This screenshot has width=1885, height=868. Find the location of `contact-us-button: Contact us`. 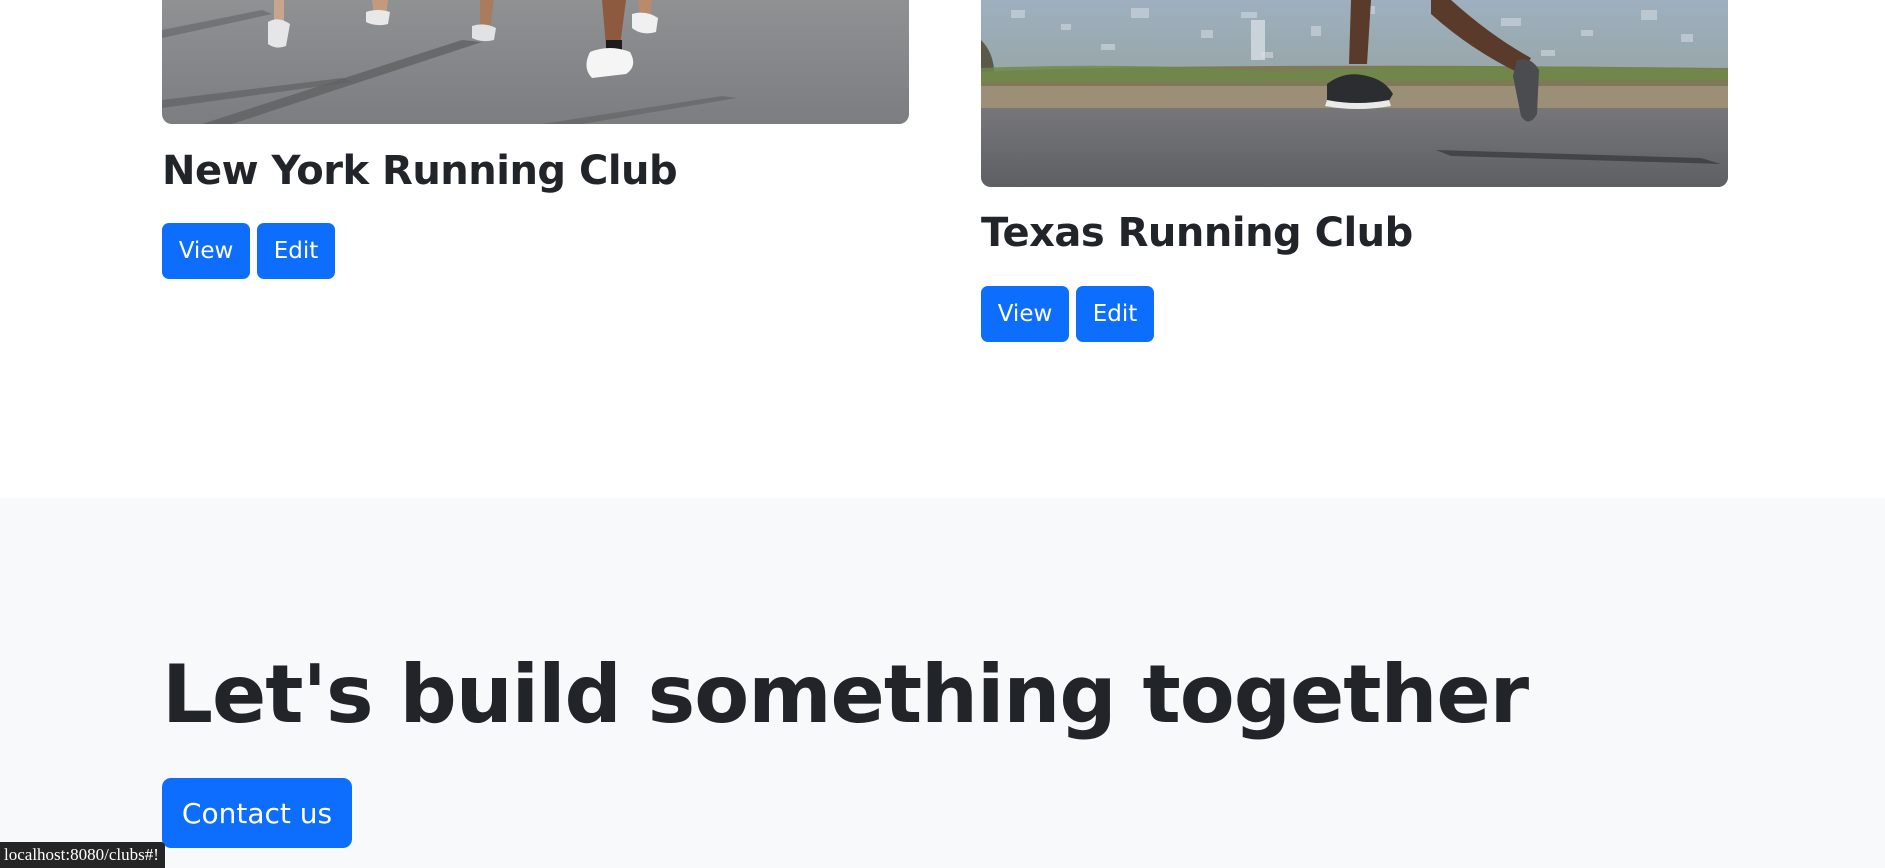

contact-us-button: Contact us is located at coordinates (257, 813).